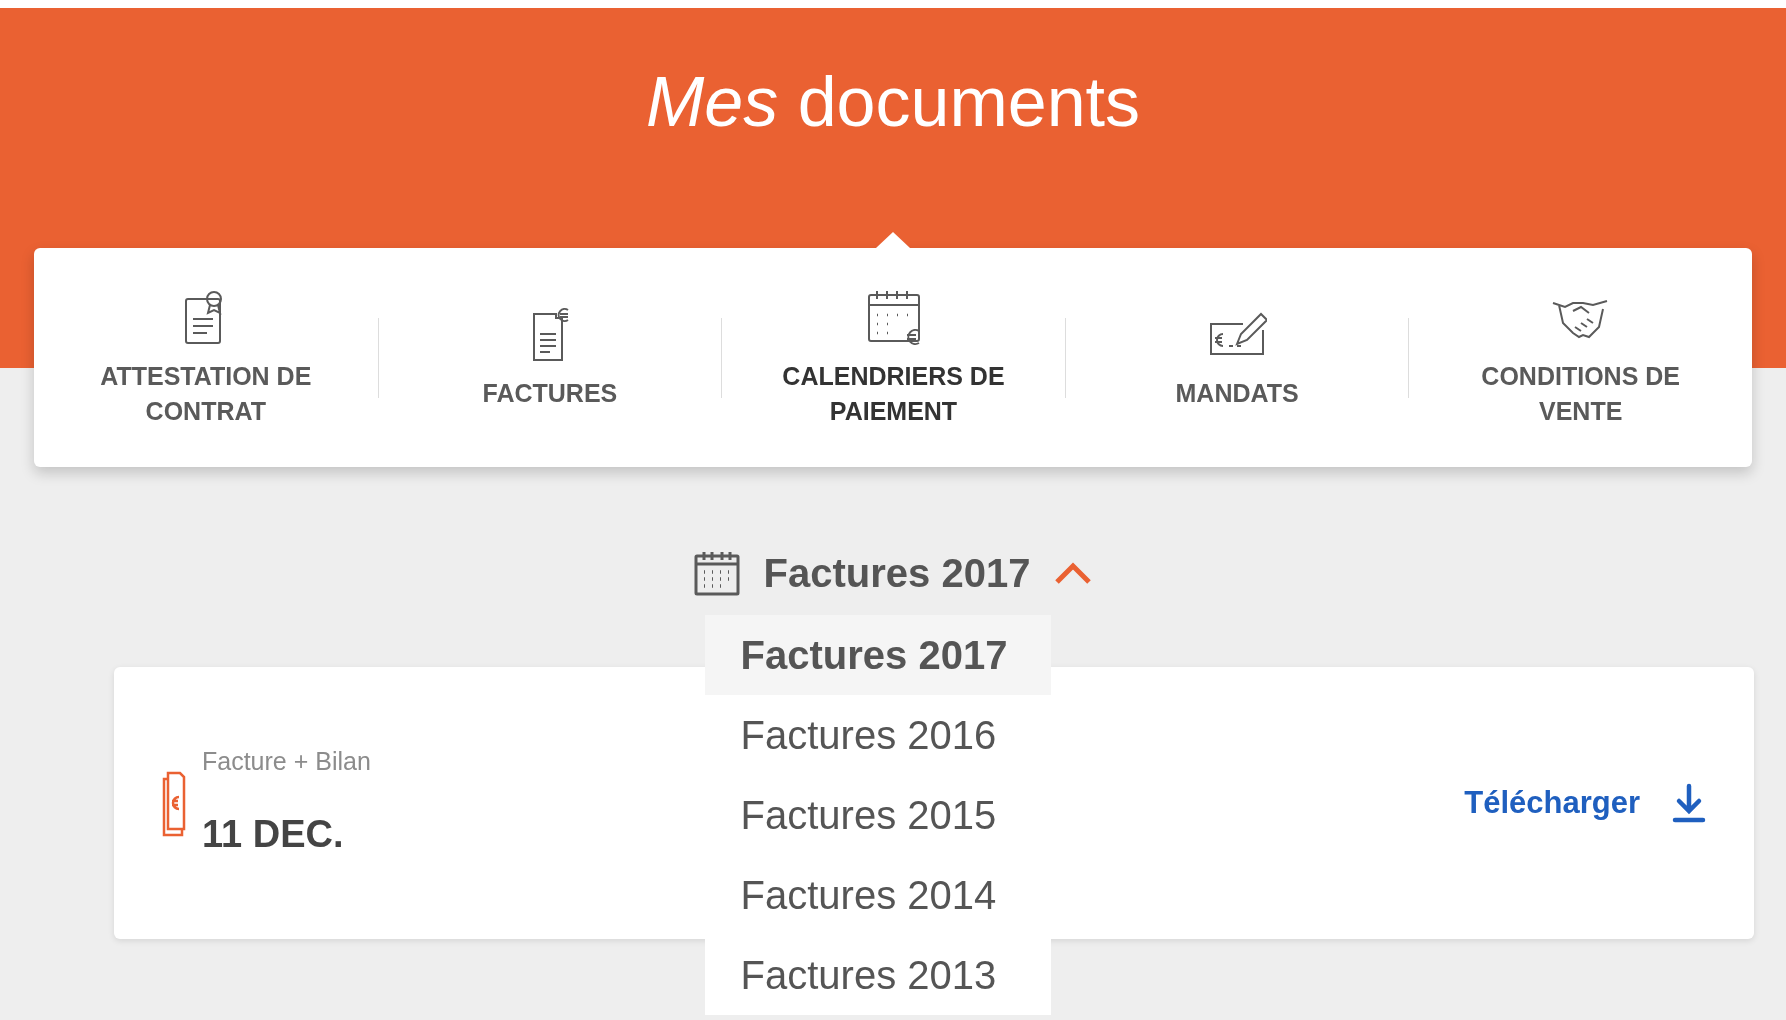  I want to click on calendar-icon, so click(716, 573).